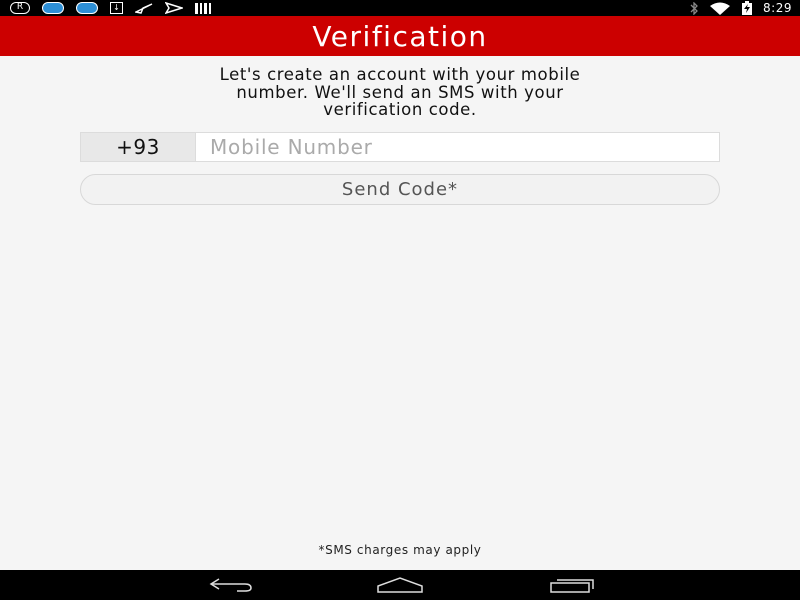  I want to click on country-code-selector: +93, so click(138, 147).